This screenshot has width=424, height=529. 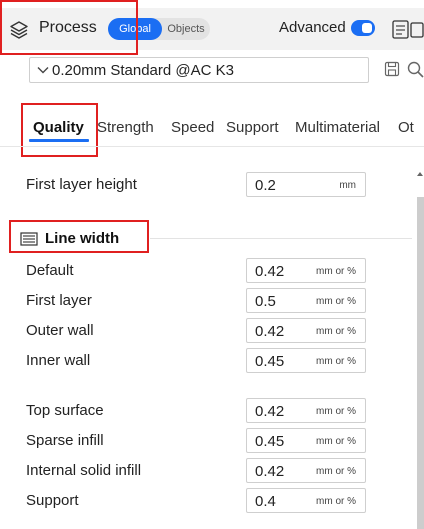 I want to click on active-tab-indicator, so click(x=59, y=140).